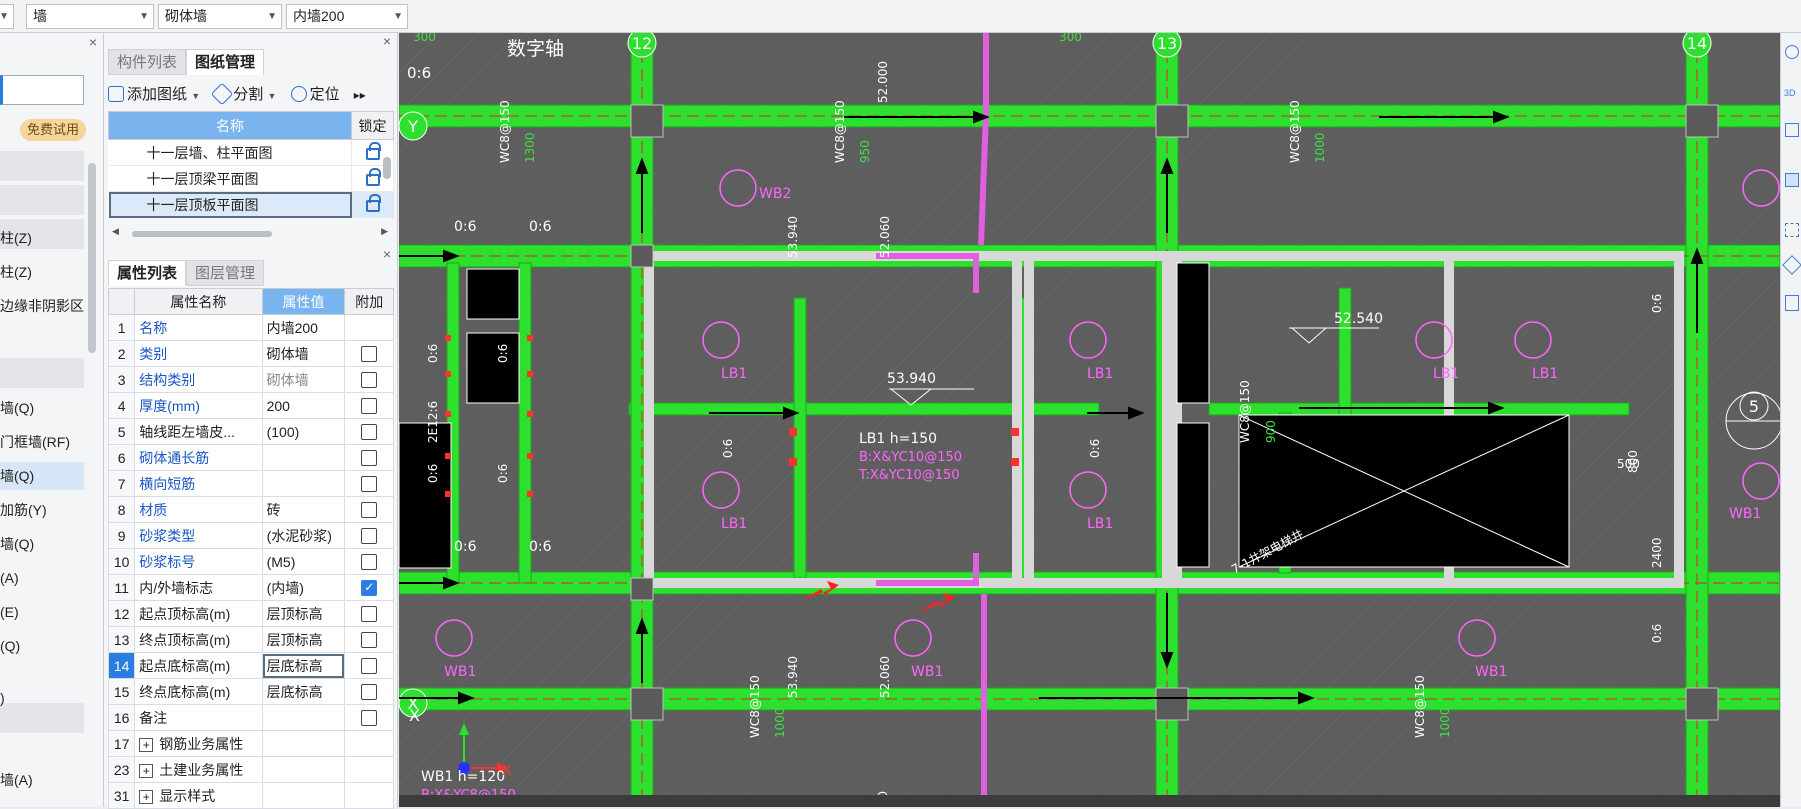 Image resolution: width=1801 pixels, height=809 pixels. What do you see at coordinates (250, 327) in the screenshot?
I see `property-row: 1 名称 内墙200` at bounding box center [250, 327].